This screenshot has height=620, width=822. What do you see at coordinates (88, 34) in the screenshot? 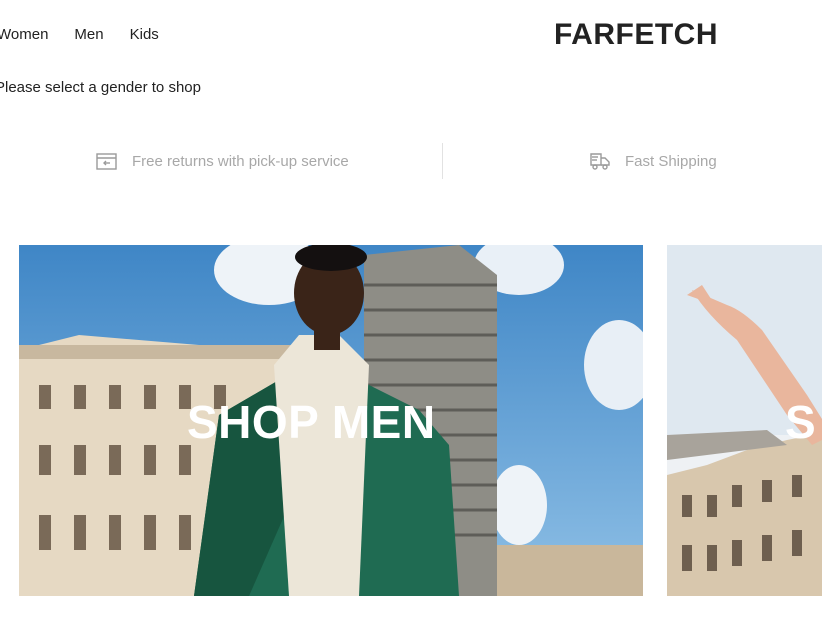
I see `nav-item-men: Men` at bounding box center [88, 34].